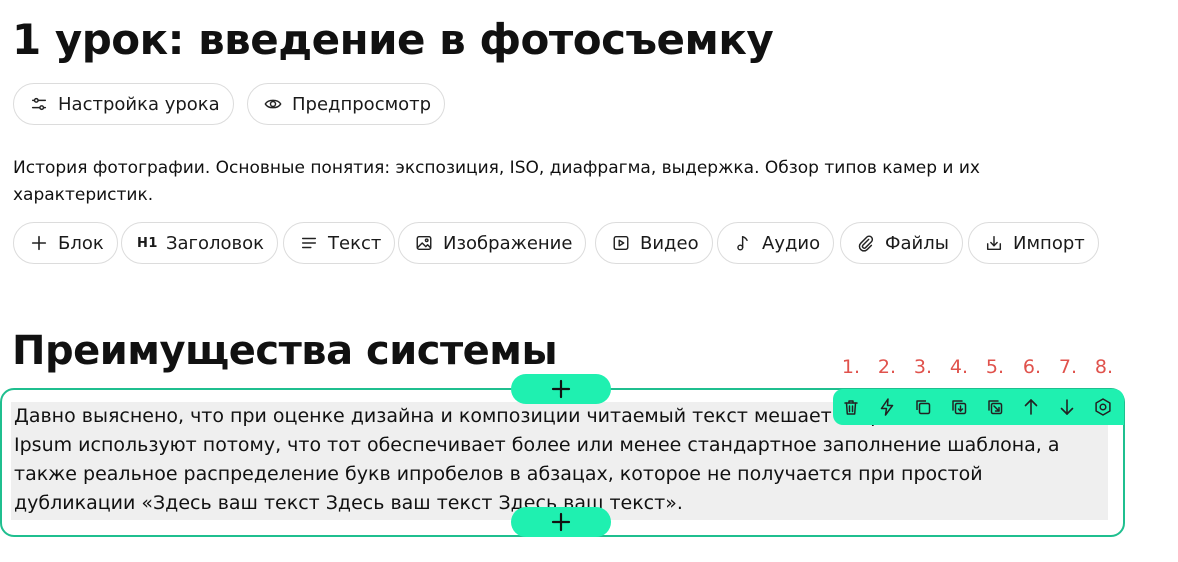 Image resolution: width=1178 pixels, height=562 pixels. What do you see at coordinates (362, 104) in the screenshot?
I see `preview-label: Предпросмотр` at bounding box center [362, 104].